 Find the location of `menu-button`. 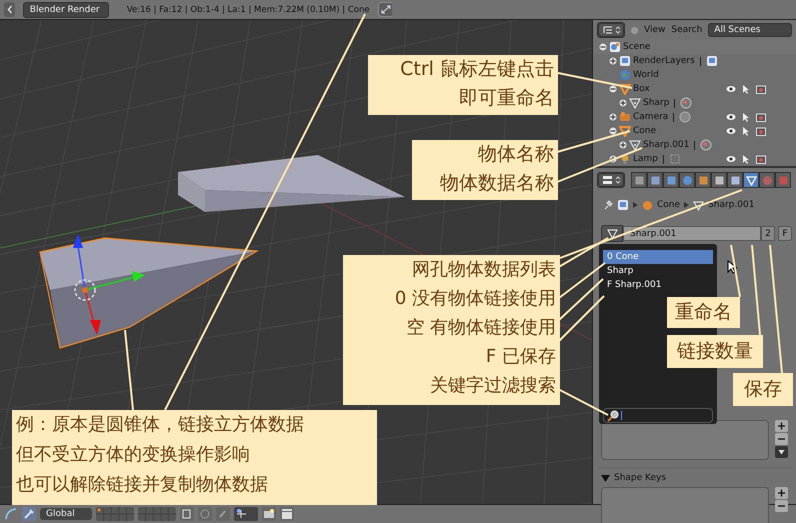

menu-button is located at coordinates (781, 452).